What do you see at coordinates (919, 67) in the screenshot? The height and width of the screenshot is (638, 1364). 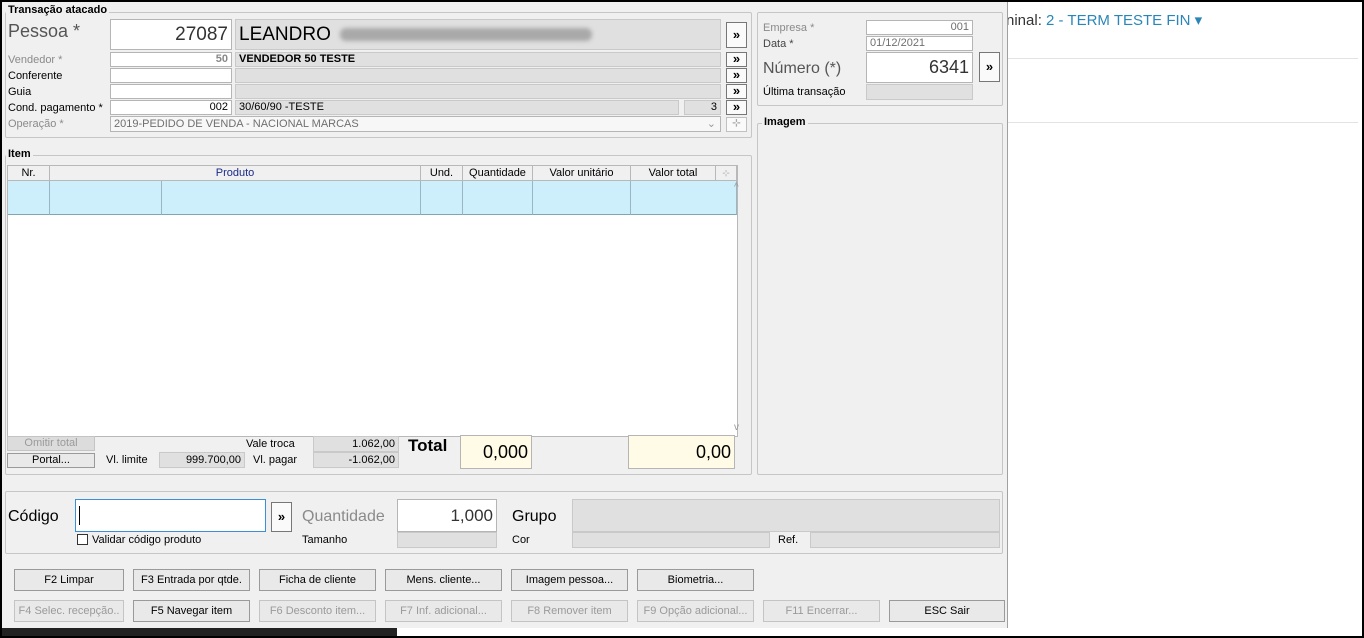 I see `numero-field: 6341` at bounding box center [919, 67].